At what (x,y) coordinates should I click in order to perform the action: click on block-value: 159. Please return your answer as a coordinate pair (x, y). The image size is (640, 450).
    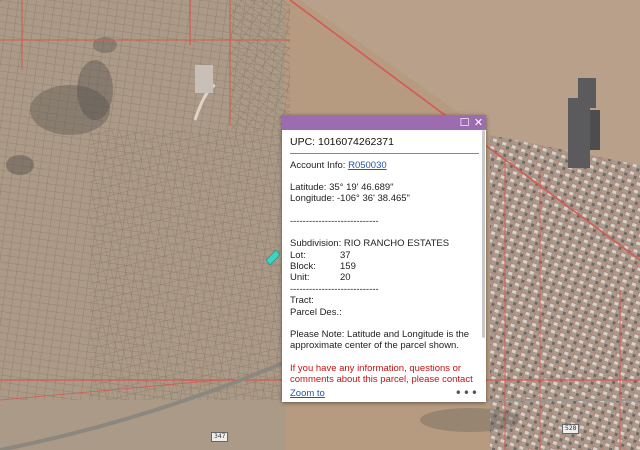
    Looking at the image, I should click on (348, 266).